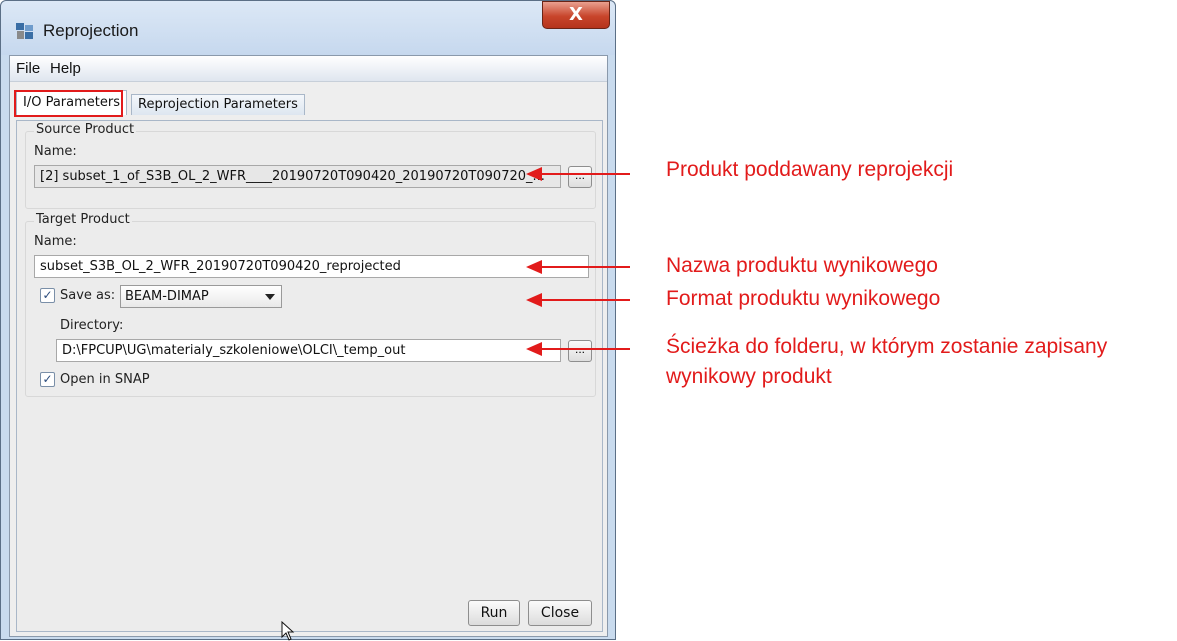  Describe the element at coordinates (810, 169) in the screenshot. I see `annotation-source: Produkt poddawany reprojekcji` at that location.